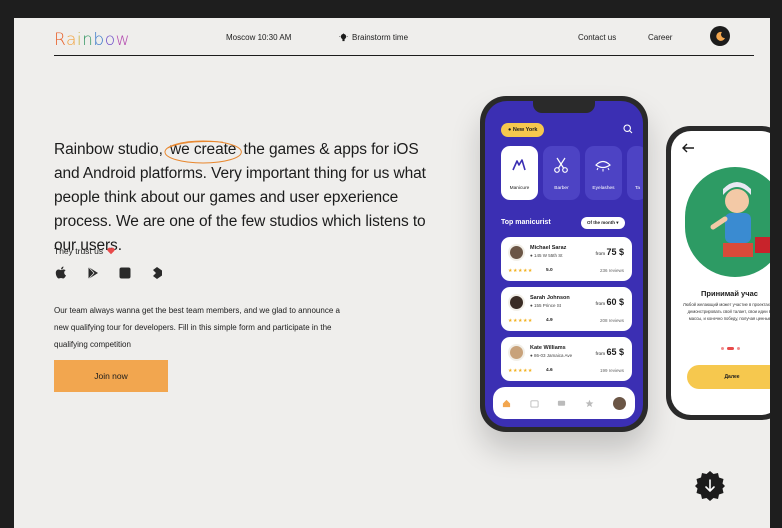  What do you see at coordinates (61, 273) in the screenshot?
I see `apple-icon` at bounding box center [61, 273].